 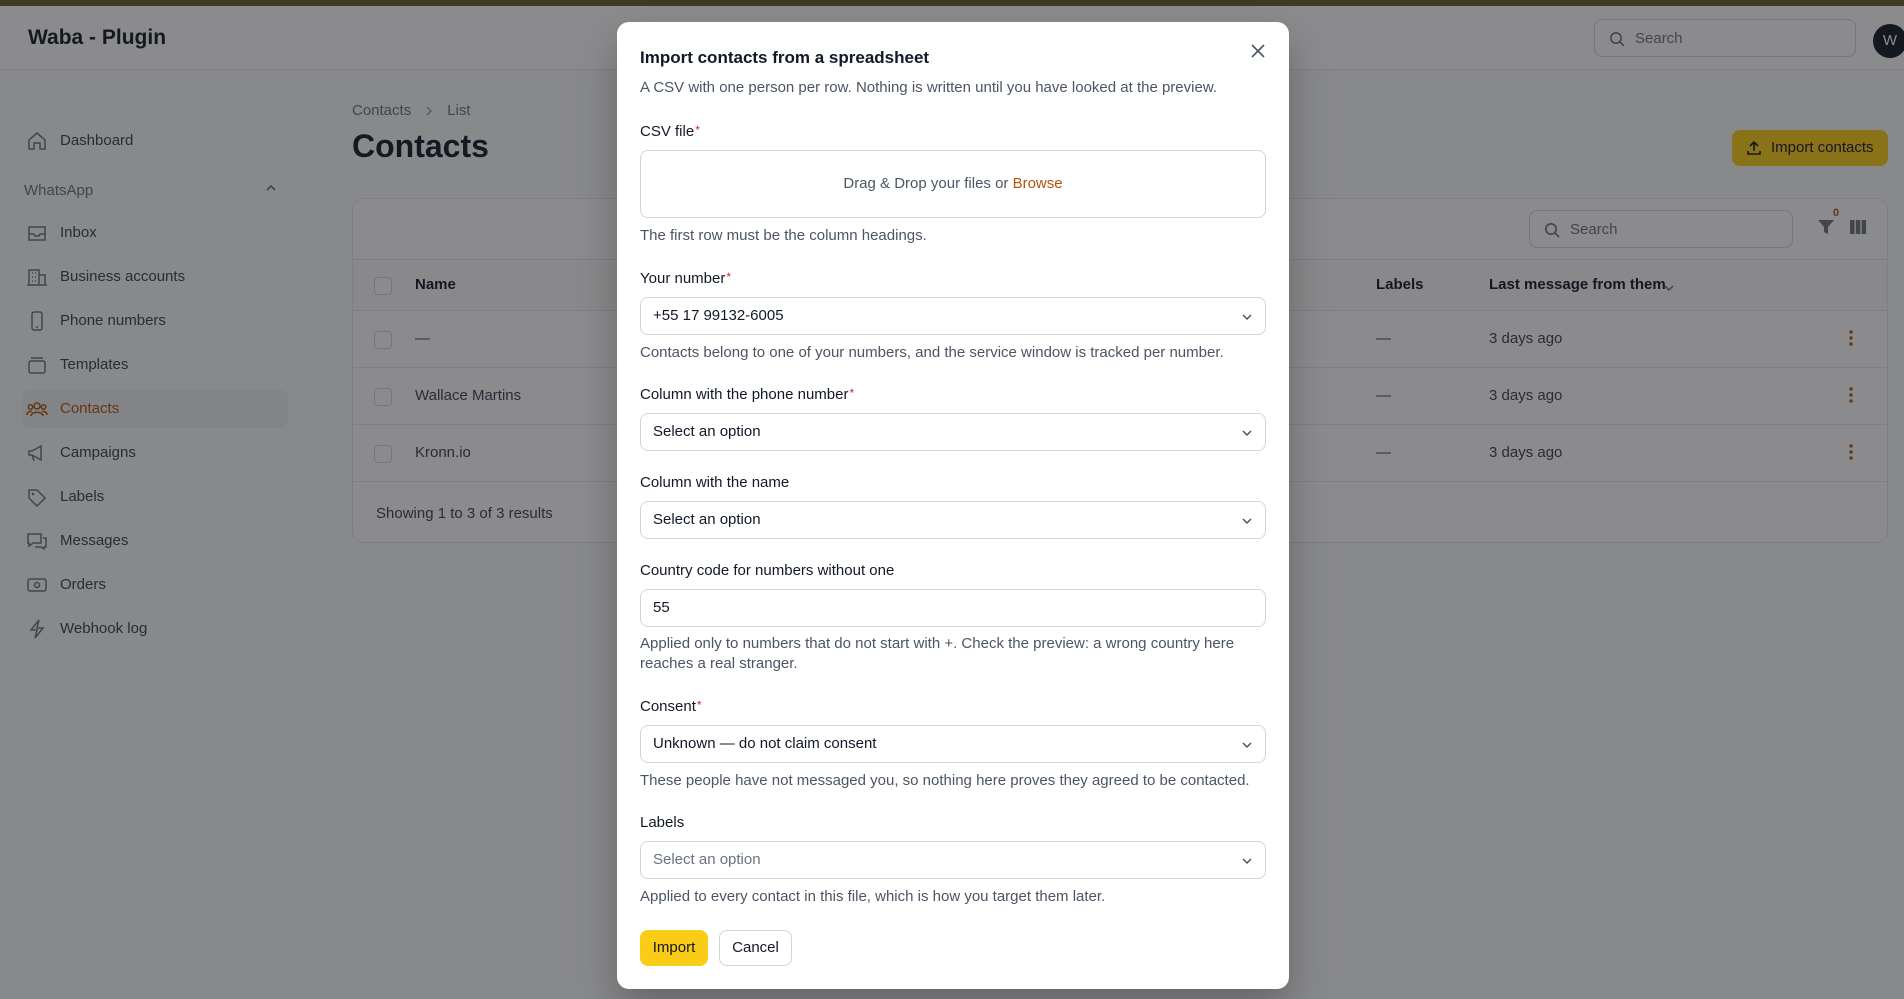 I want to click on import-button: Import, so click(x=674, y=948).